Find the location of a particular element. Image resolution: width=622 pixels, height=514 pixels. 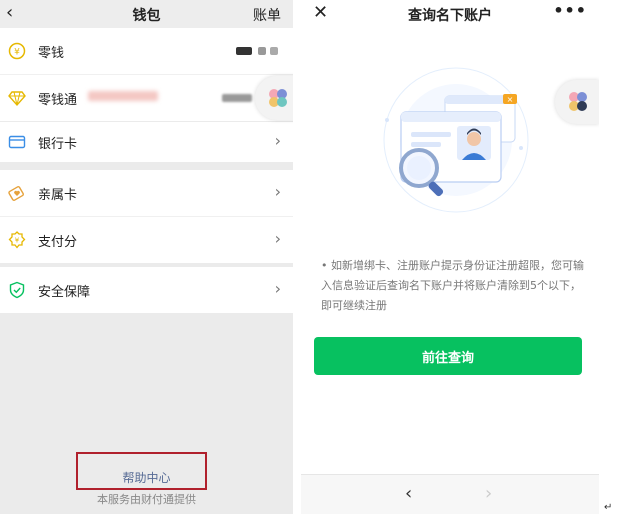

list-item-label: 支付分 is located at coordinates (58, 242).